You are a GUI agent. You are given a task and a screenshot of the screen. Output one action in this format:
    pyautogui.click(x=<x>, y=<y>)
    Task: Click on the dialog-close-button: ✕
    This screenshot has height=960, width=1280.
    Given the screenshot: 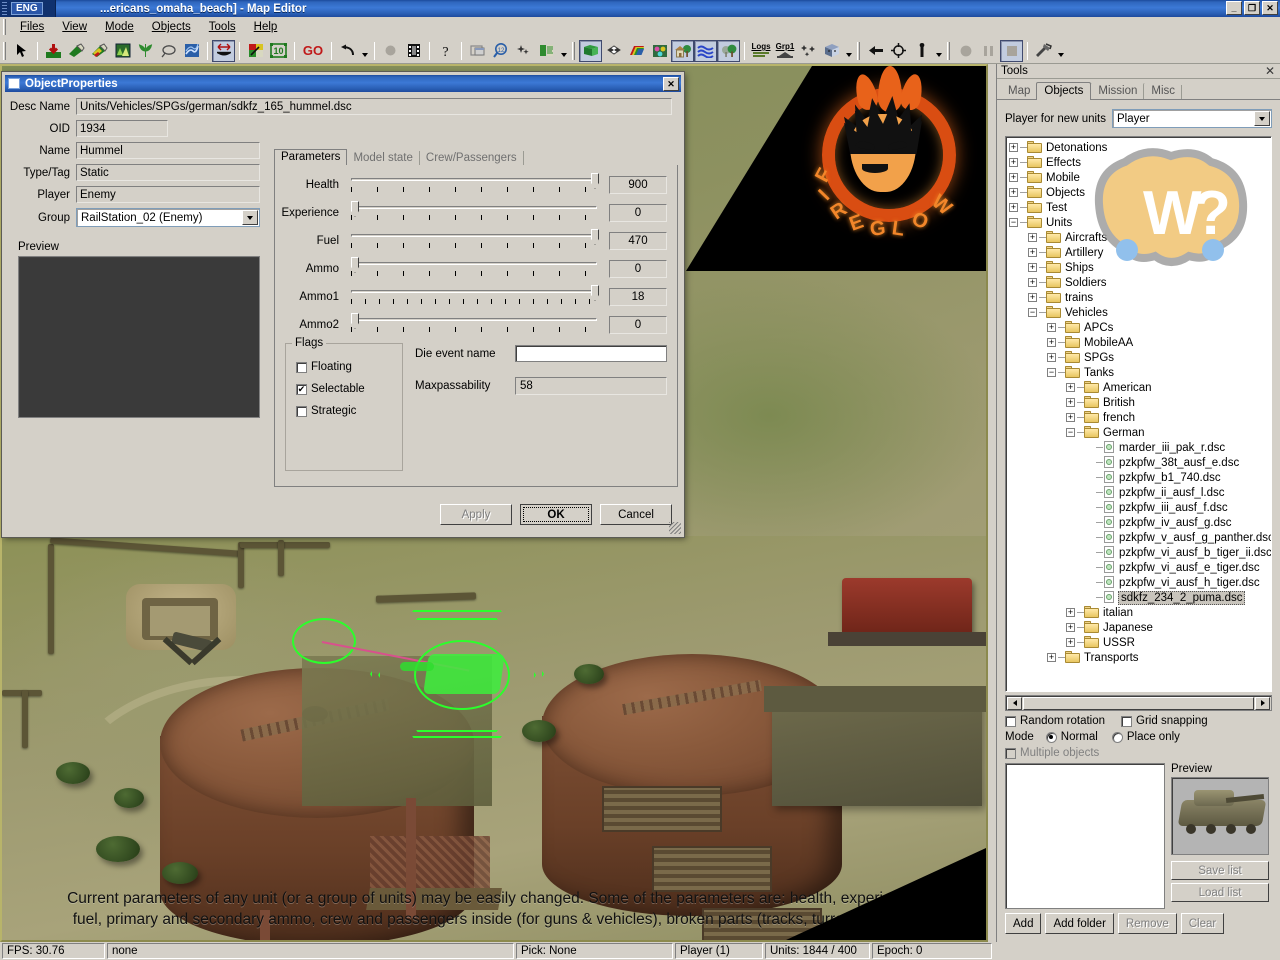 What is the action you would take?
    pyautogui.click(x=671, y=83)
    